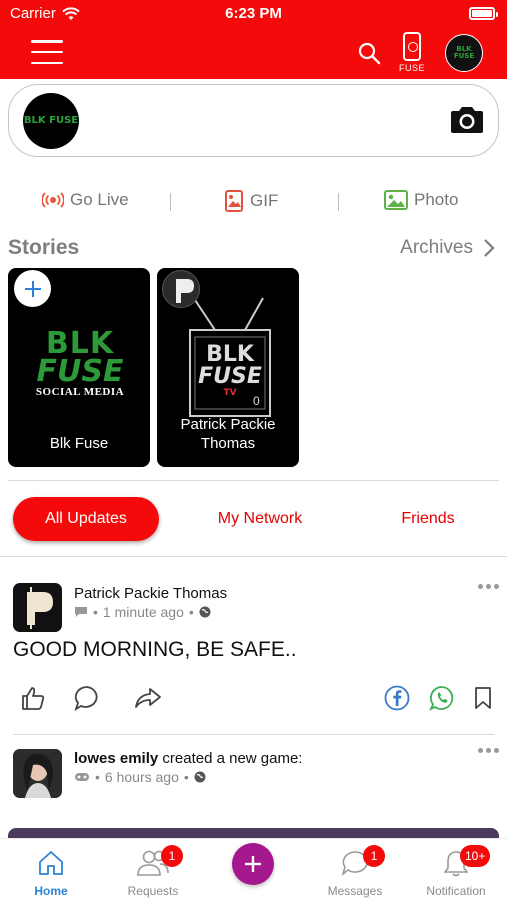  I want to click on gif-button: GIF, so click(251, 201).